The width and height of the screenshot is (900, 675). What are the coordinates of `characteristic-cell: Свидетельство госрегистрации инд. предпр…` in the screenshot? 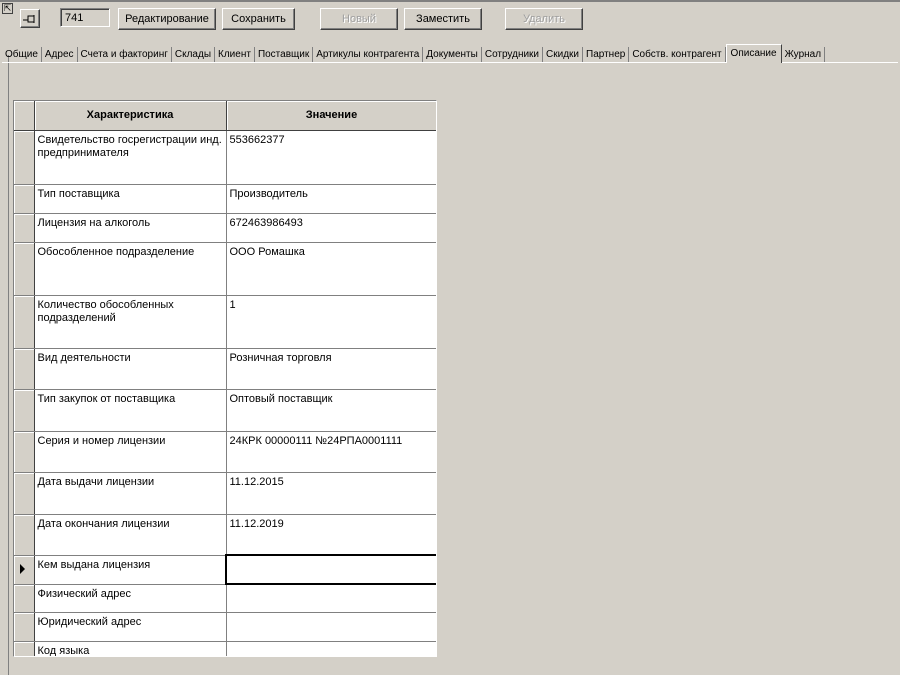 It's located at (130, 157).